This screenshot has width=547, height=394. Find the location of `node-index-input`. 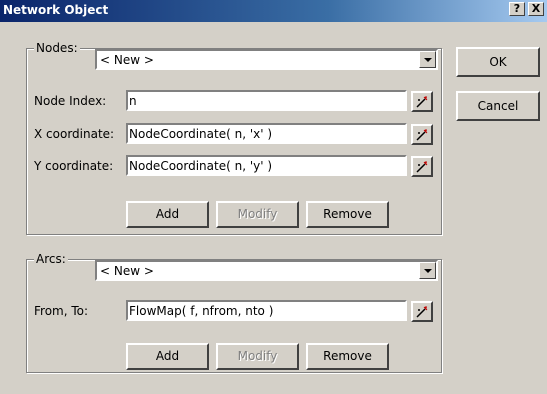

node-index-input is located at coordinates (265, 100).